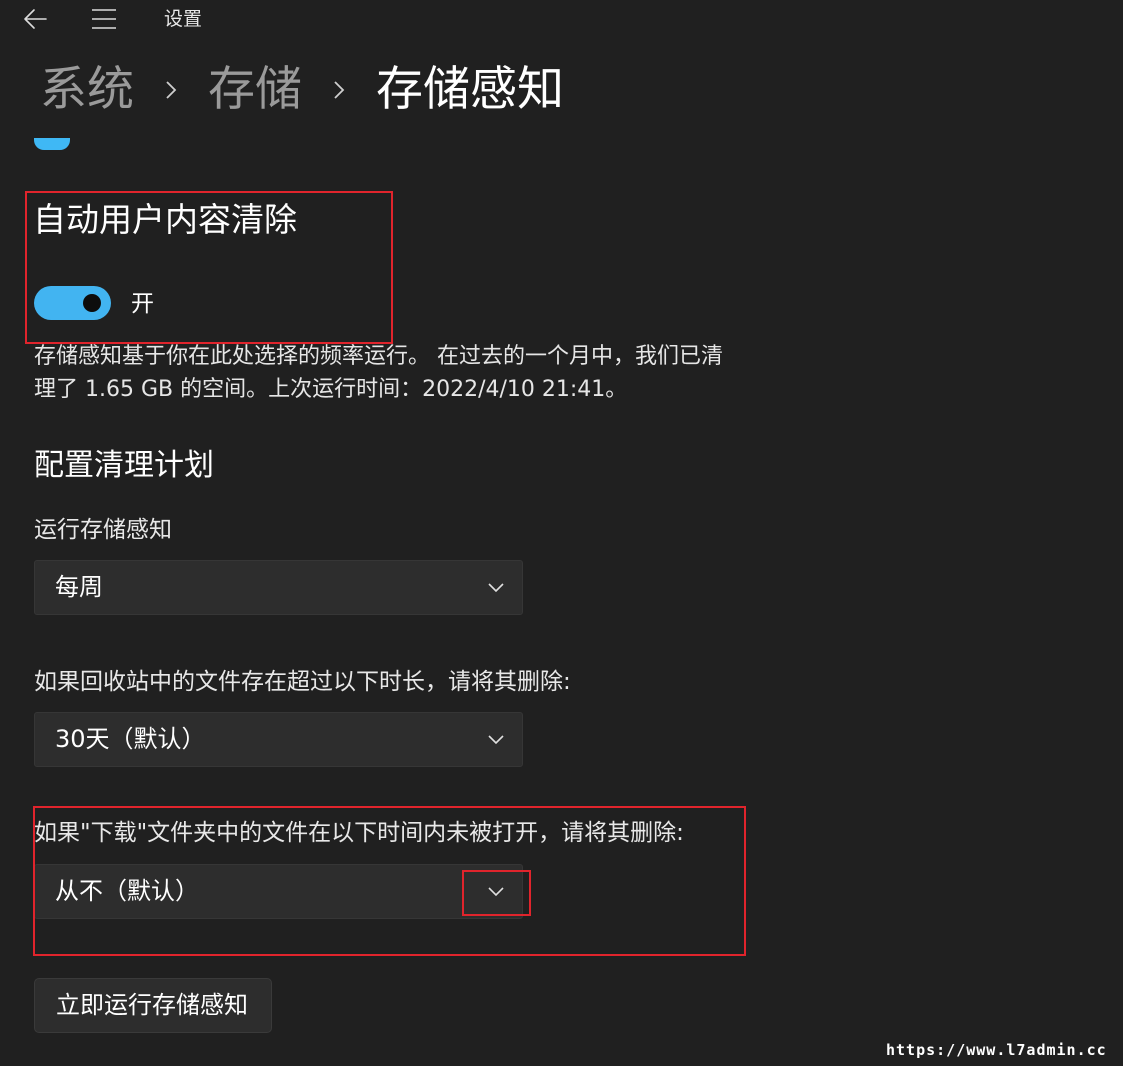 This screenshot has height=1066, width=1123. I want to click on breadcrumb-item-storage: 存储, so click(255, 90).